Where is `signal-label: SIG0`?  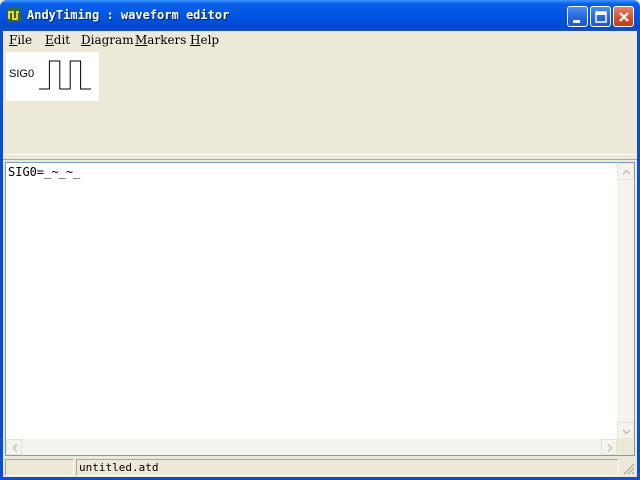 signal-label: SIG0 is located at coordinates (22, 74).